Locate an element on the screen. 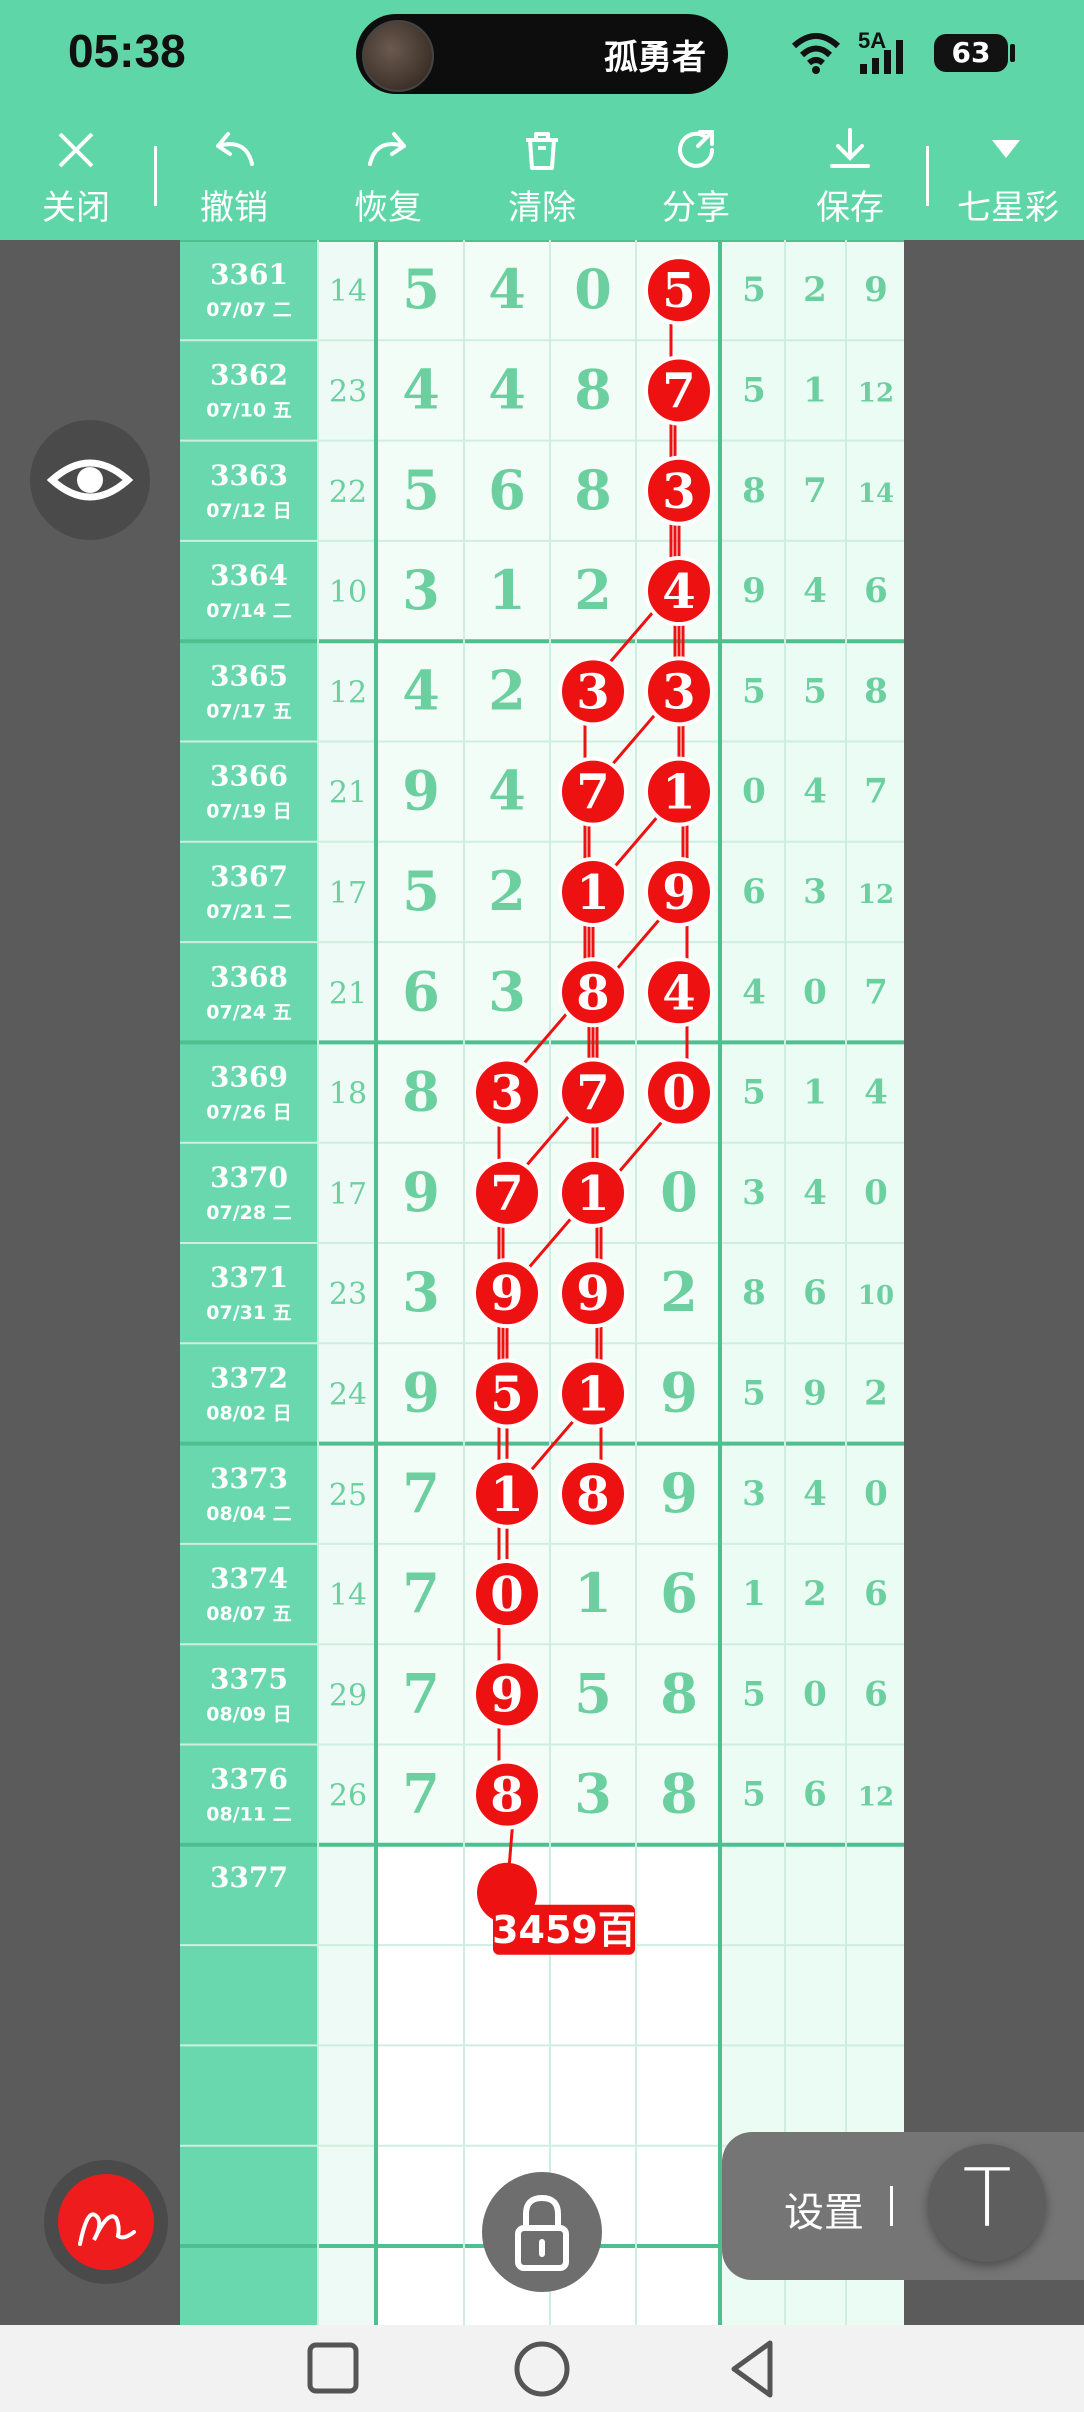  back-button is located at coordinates (752, 2369).